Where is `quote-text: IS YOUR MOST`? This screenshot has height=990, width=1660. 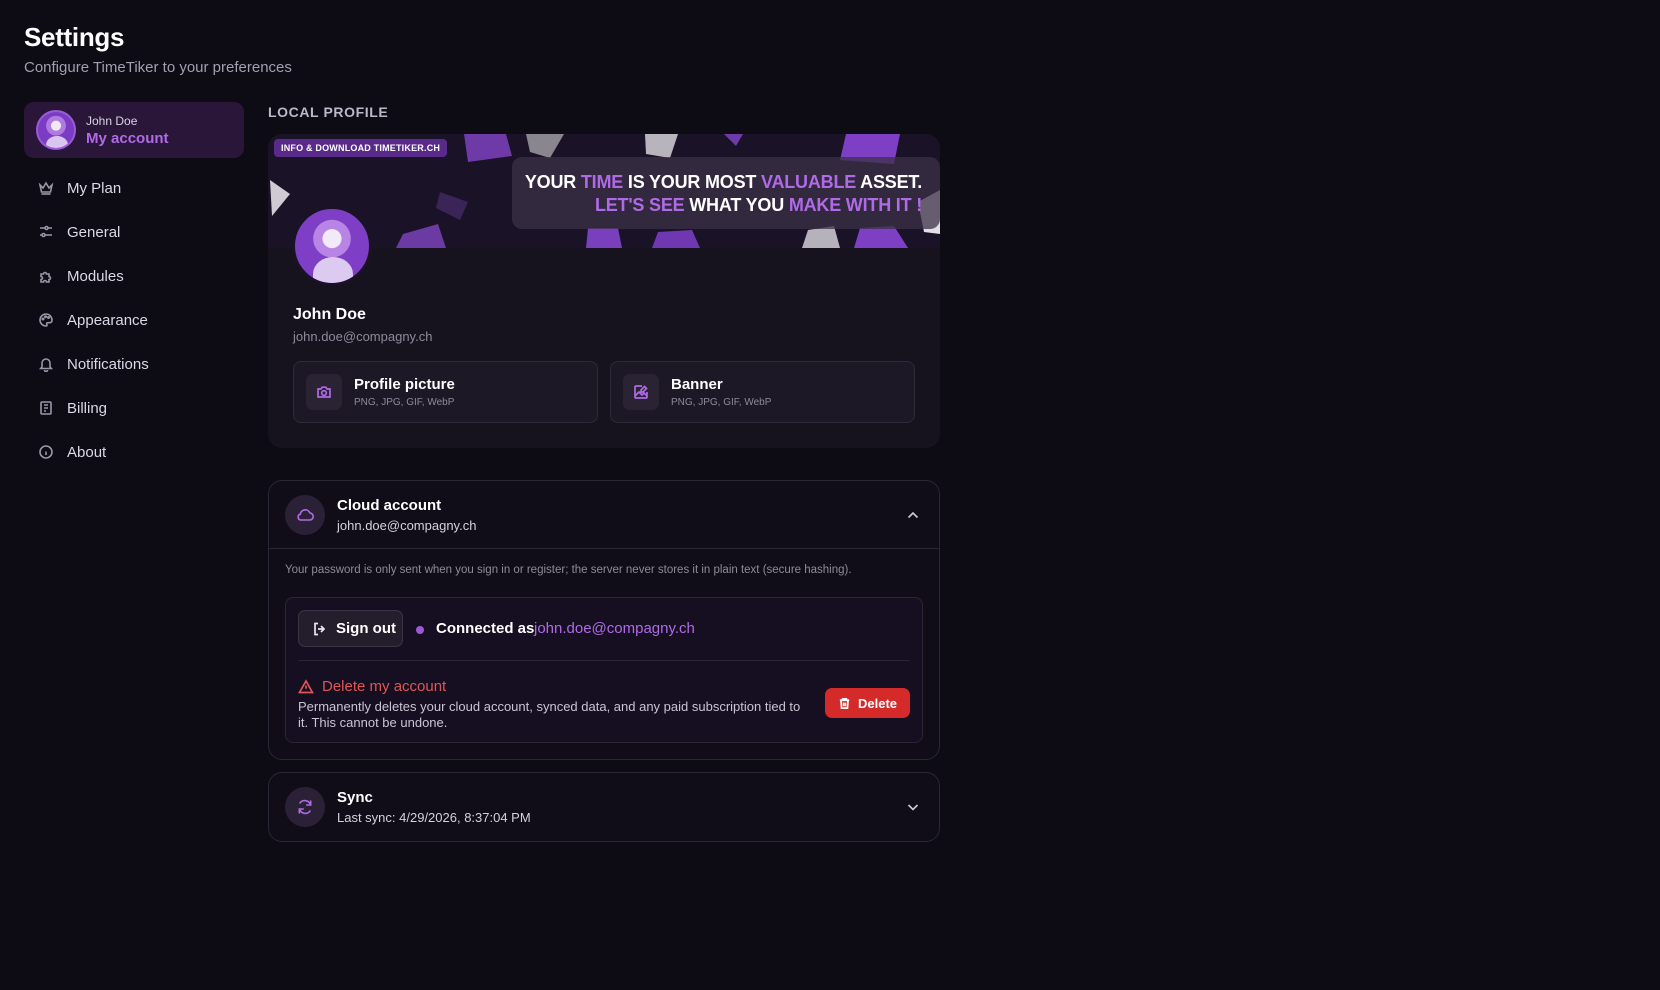 quote-text: IS YOUR MOST is located at coordinates (692, 182).